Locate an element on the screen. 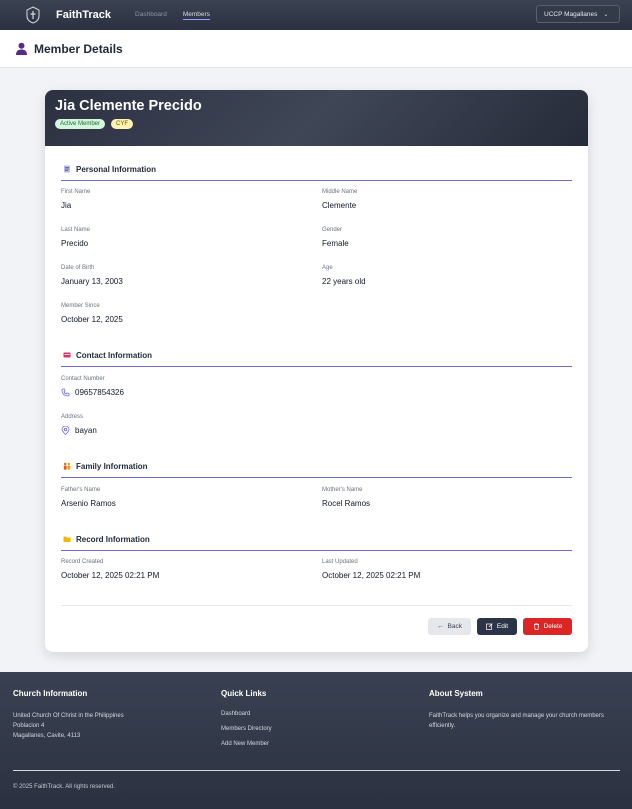 Image resolution: width=632 pixels, height=809 pixels. field-label: Father's Name is located at coordinates (81, 490).